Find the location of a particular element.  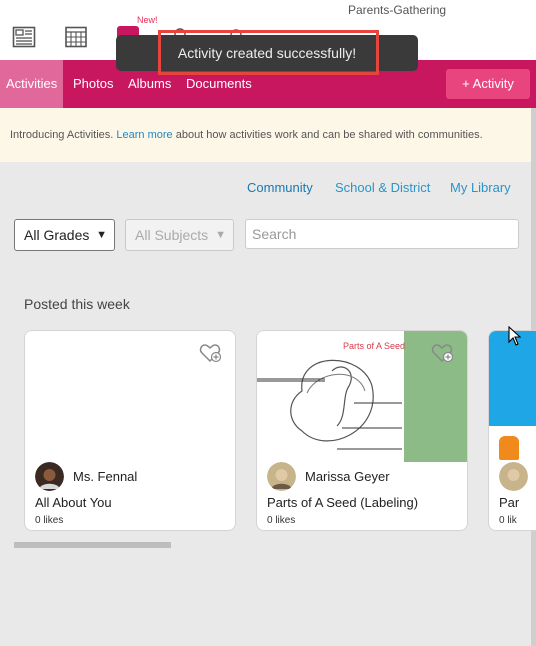

newsfeed-icon is located at coordinates (24, 37).